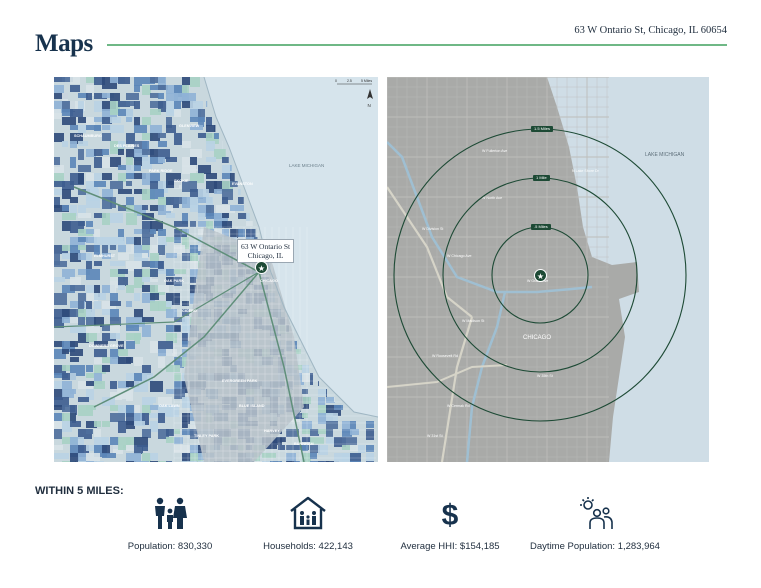  Describe the element at coordinates (106, 346) in the screenshot. I see `place-label: DOWNERS GROVE` at that location.